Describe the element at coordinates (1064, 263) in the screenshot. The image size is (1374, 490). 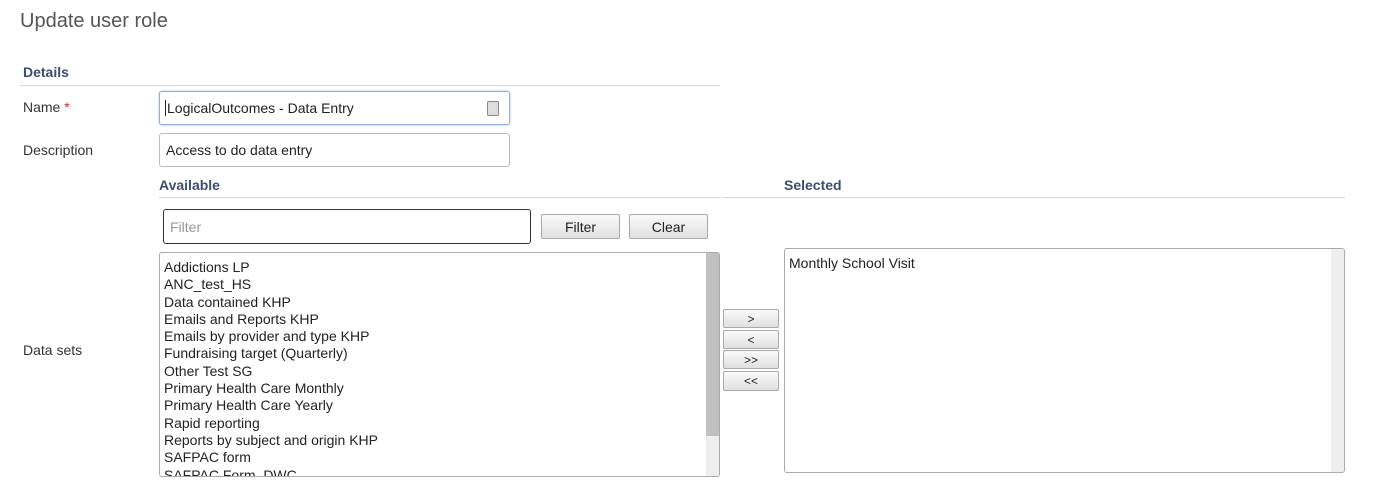
I see `selected-item: Monthly School Visit` at that location.